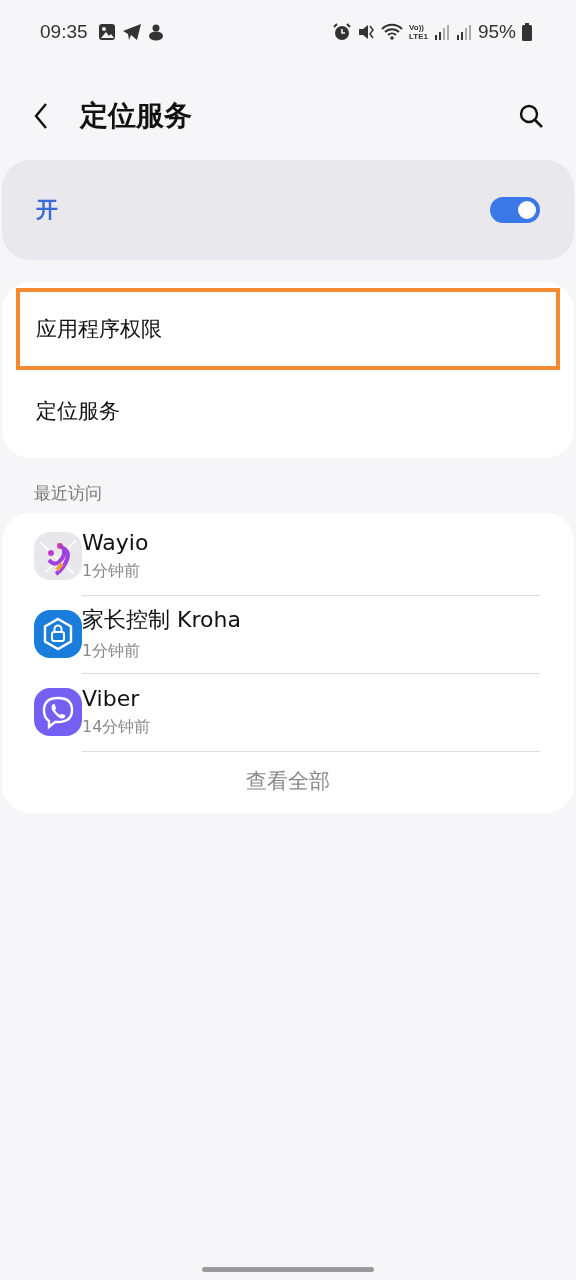  I want to click on toggle-switch, so click(515, 210).